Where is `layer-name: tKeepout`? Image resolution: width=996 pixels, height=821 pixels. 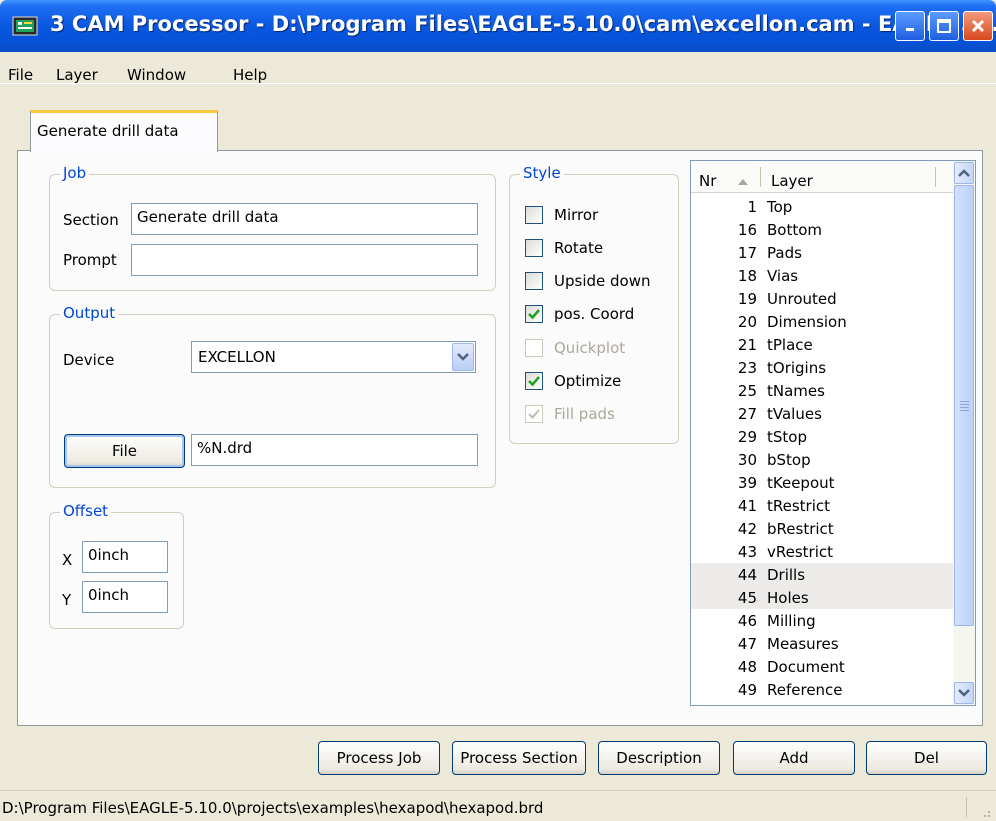
layer-name: tKeepout is located at coordinates (801, 483).